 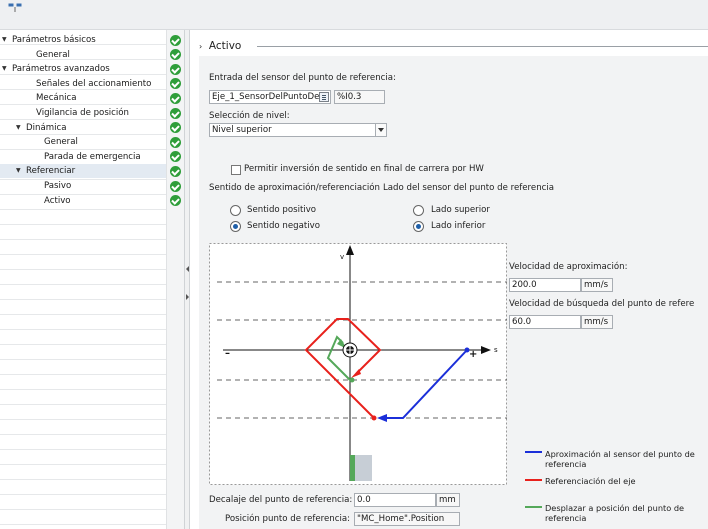 What do you see at coordinates (359, 97) in the screenshot?
I see `sensor-address-field: %I0.3` at bounding box center [359, 97].